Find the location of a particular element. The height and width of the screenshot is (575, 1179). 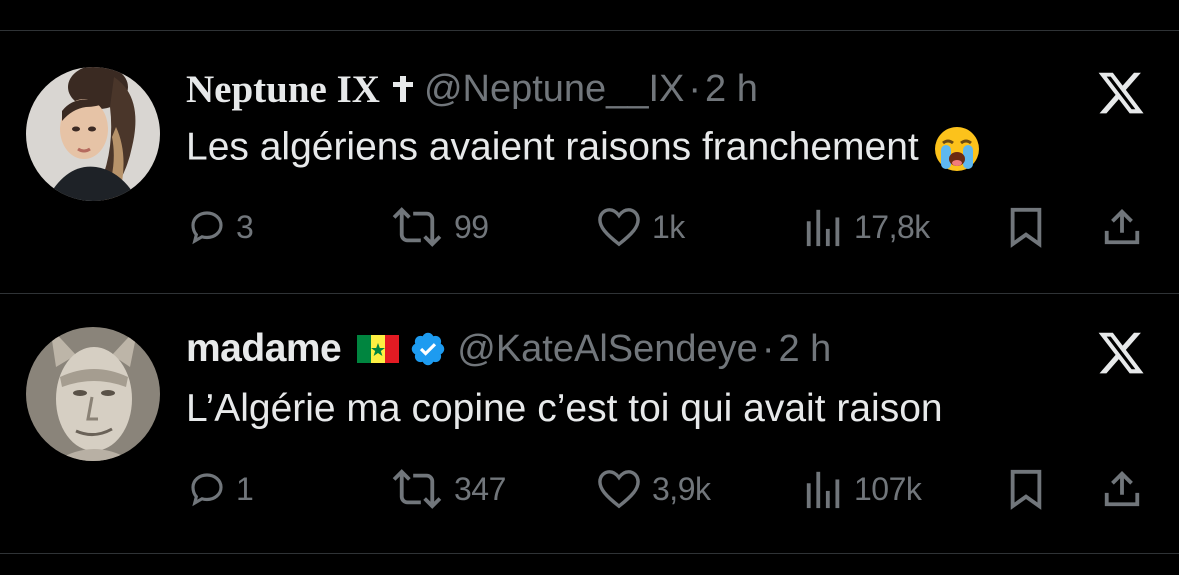

reply-button: 1 is located at coordinates (220, 489).